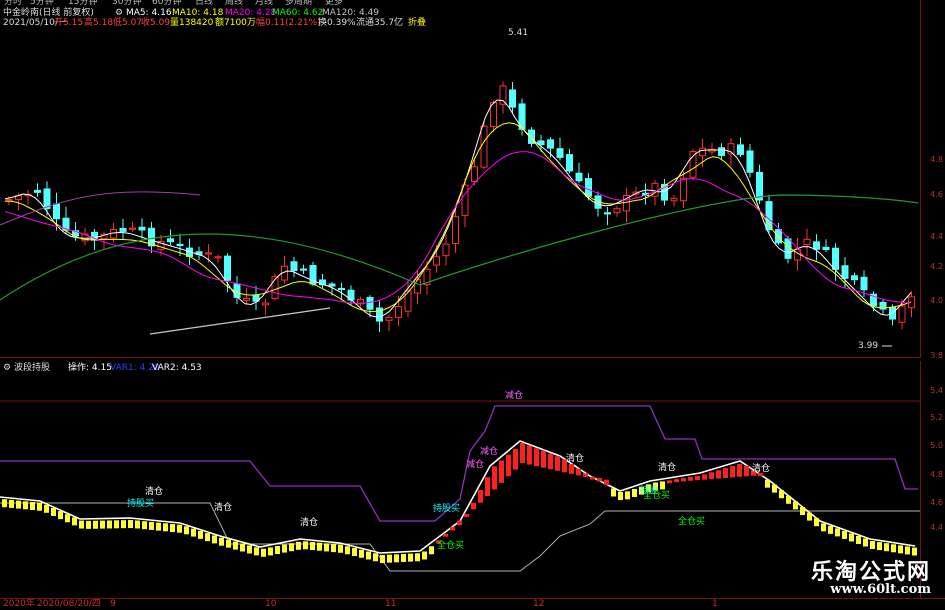 The height and width of the screenshot is (610, 945). Describe the element at coordinates (692, 522) in the screenshot. I see `signal-label: 全仓买` at that location.